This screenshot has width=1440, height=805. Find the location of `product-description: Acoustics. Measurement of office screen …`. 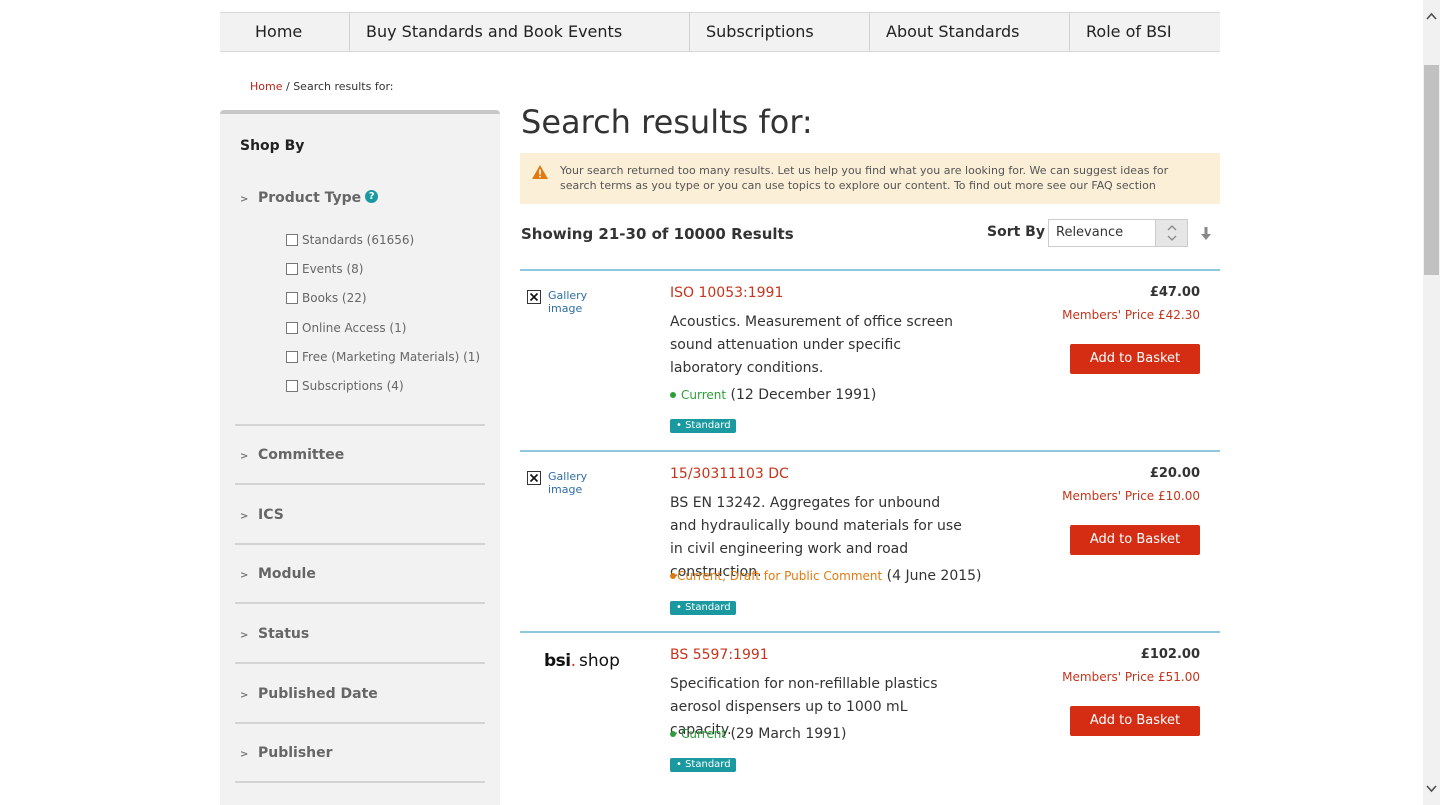

product-description: Acoustics. Measurement of office screen … is located at coordinates (811, 345).